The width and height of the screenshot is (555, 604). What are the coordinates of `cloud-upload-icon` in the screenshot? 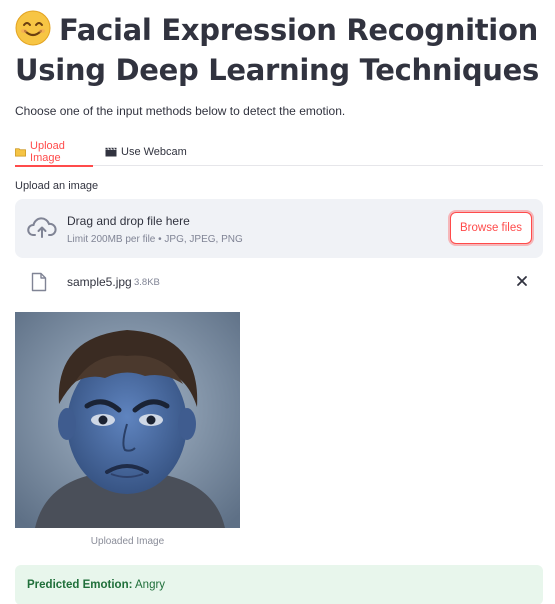 It's located at (42, 227).